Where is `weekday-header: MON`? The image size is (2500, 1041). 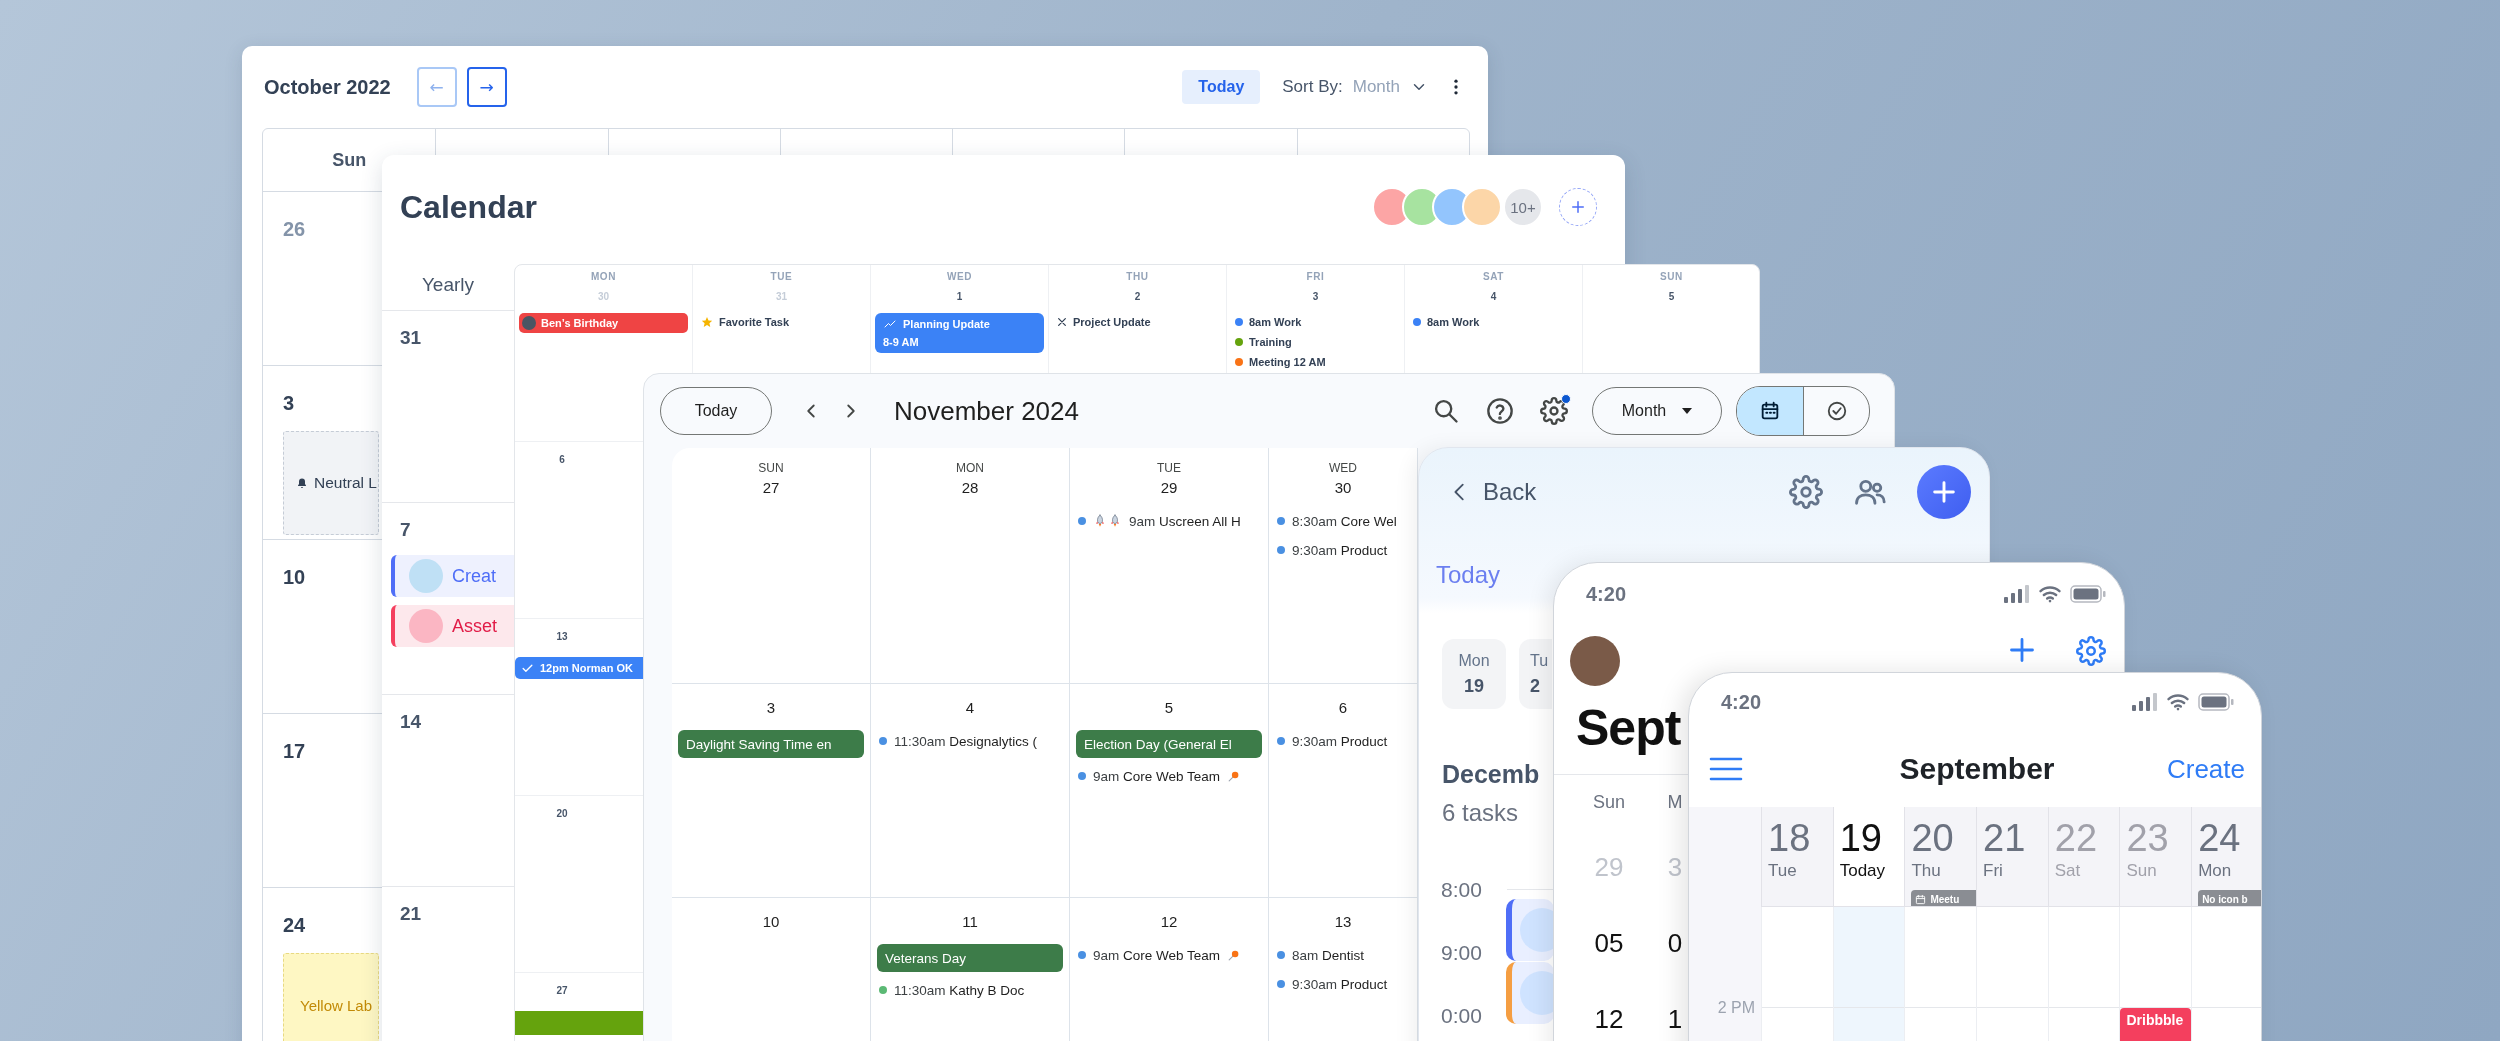
weekday-header: MON is located at coordinates (603, 277).